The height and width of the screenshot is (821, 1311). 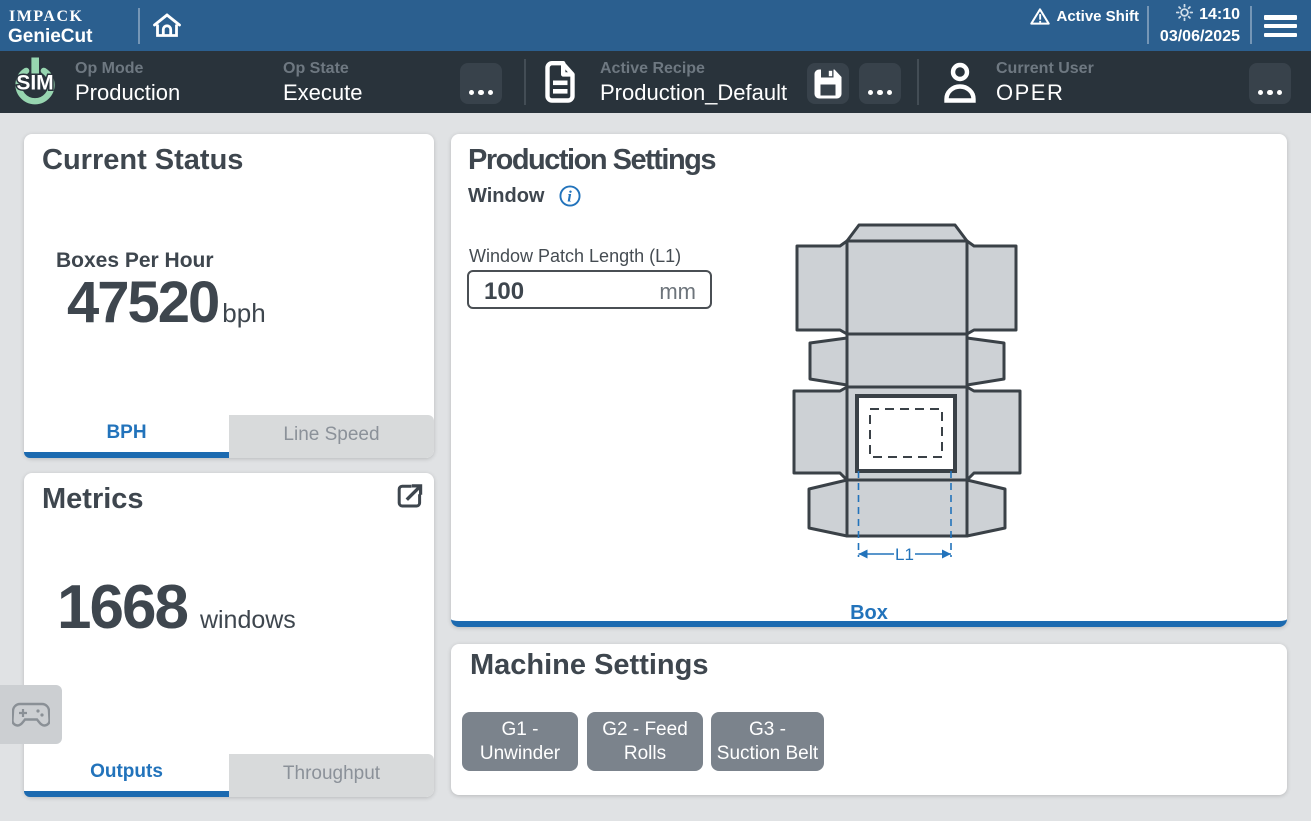 I want to click on svg-text: L1, so click(x=904, y=554).